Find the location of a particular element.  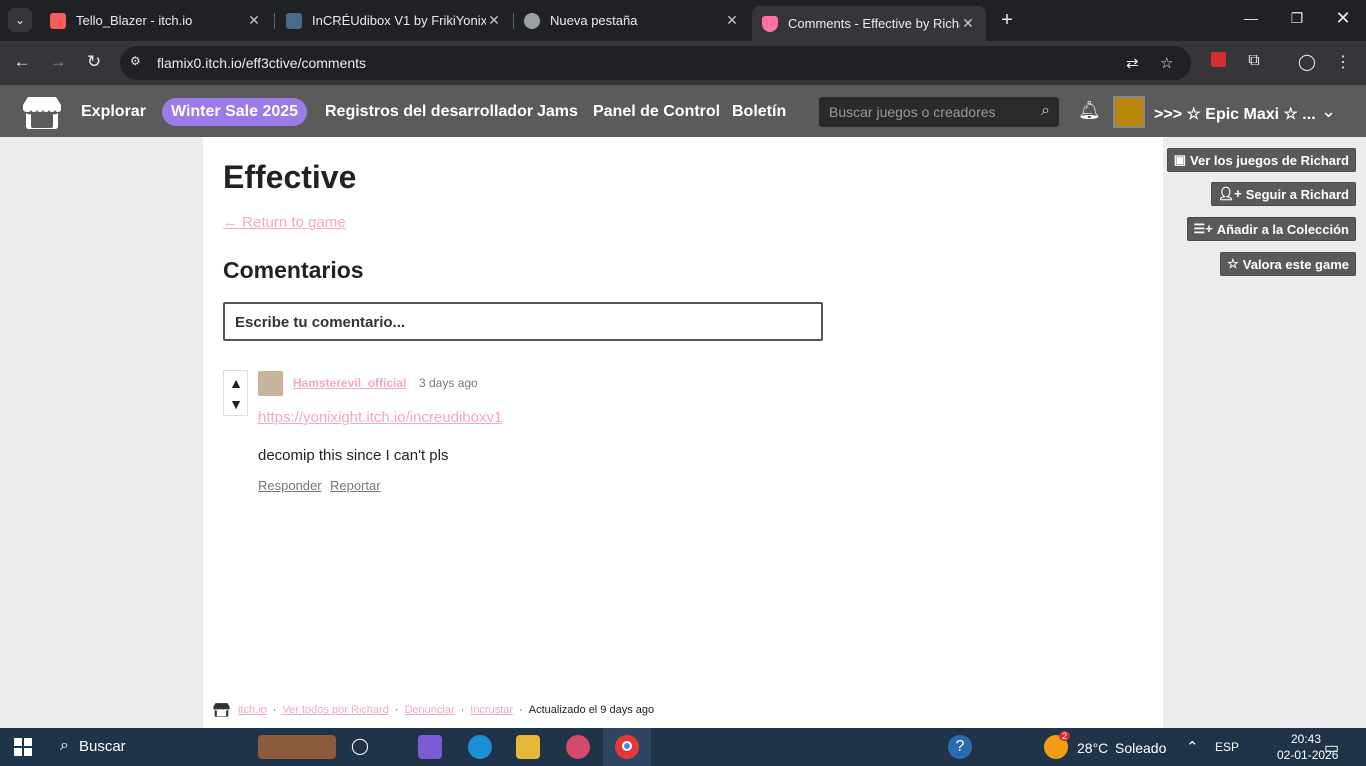

more-menu-icon: ⋮ is located at coordinates (1343, 62).